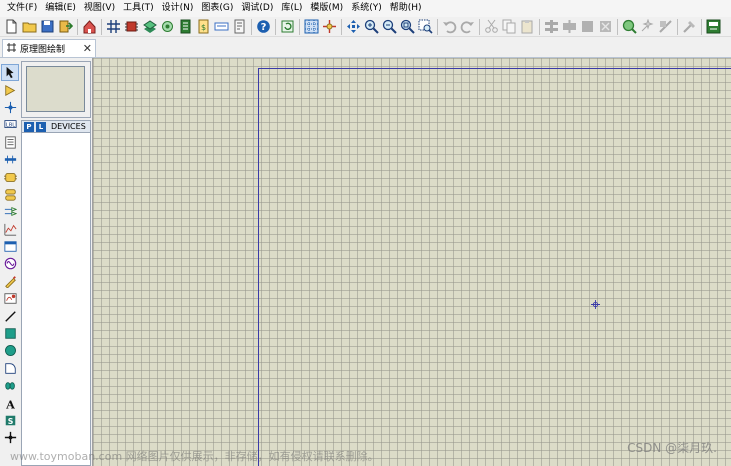 Image resolution: width=731 pixels, height=466 pixels. I want to click on origin-icon, so click(329, 26).